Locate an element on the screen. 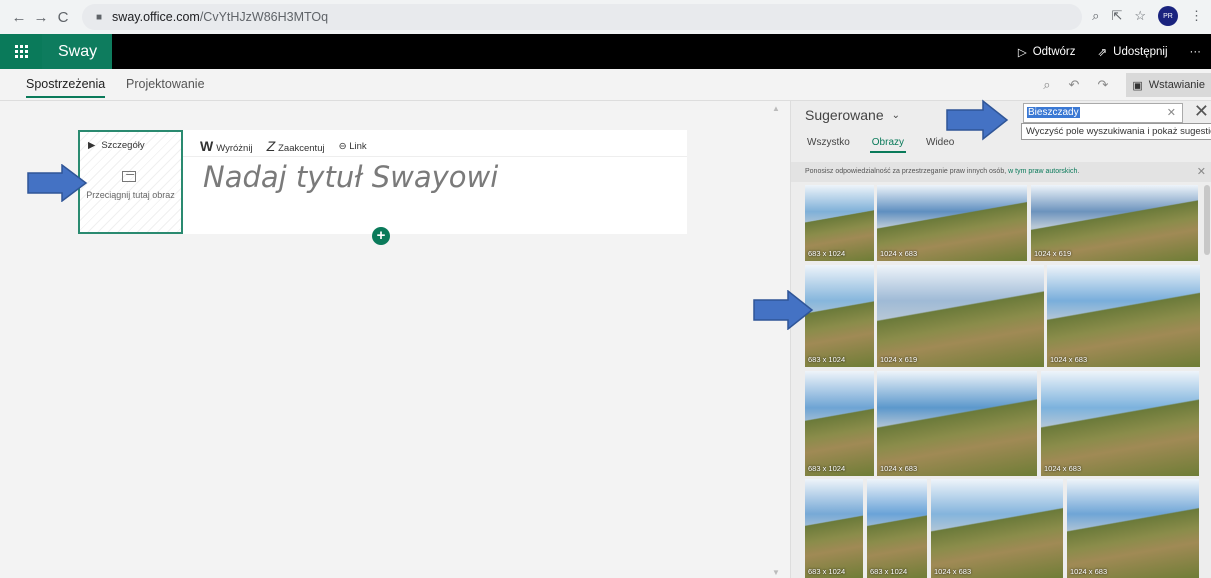 The width and height of the screenshot is (1211, 578). link-button: ⊖ Link is located at coordinates (353, 146).